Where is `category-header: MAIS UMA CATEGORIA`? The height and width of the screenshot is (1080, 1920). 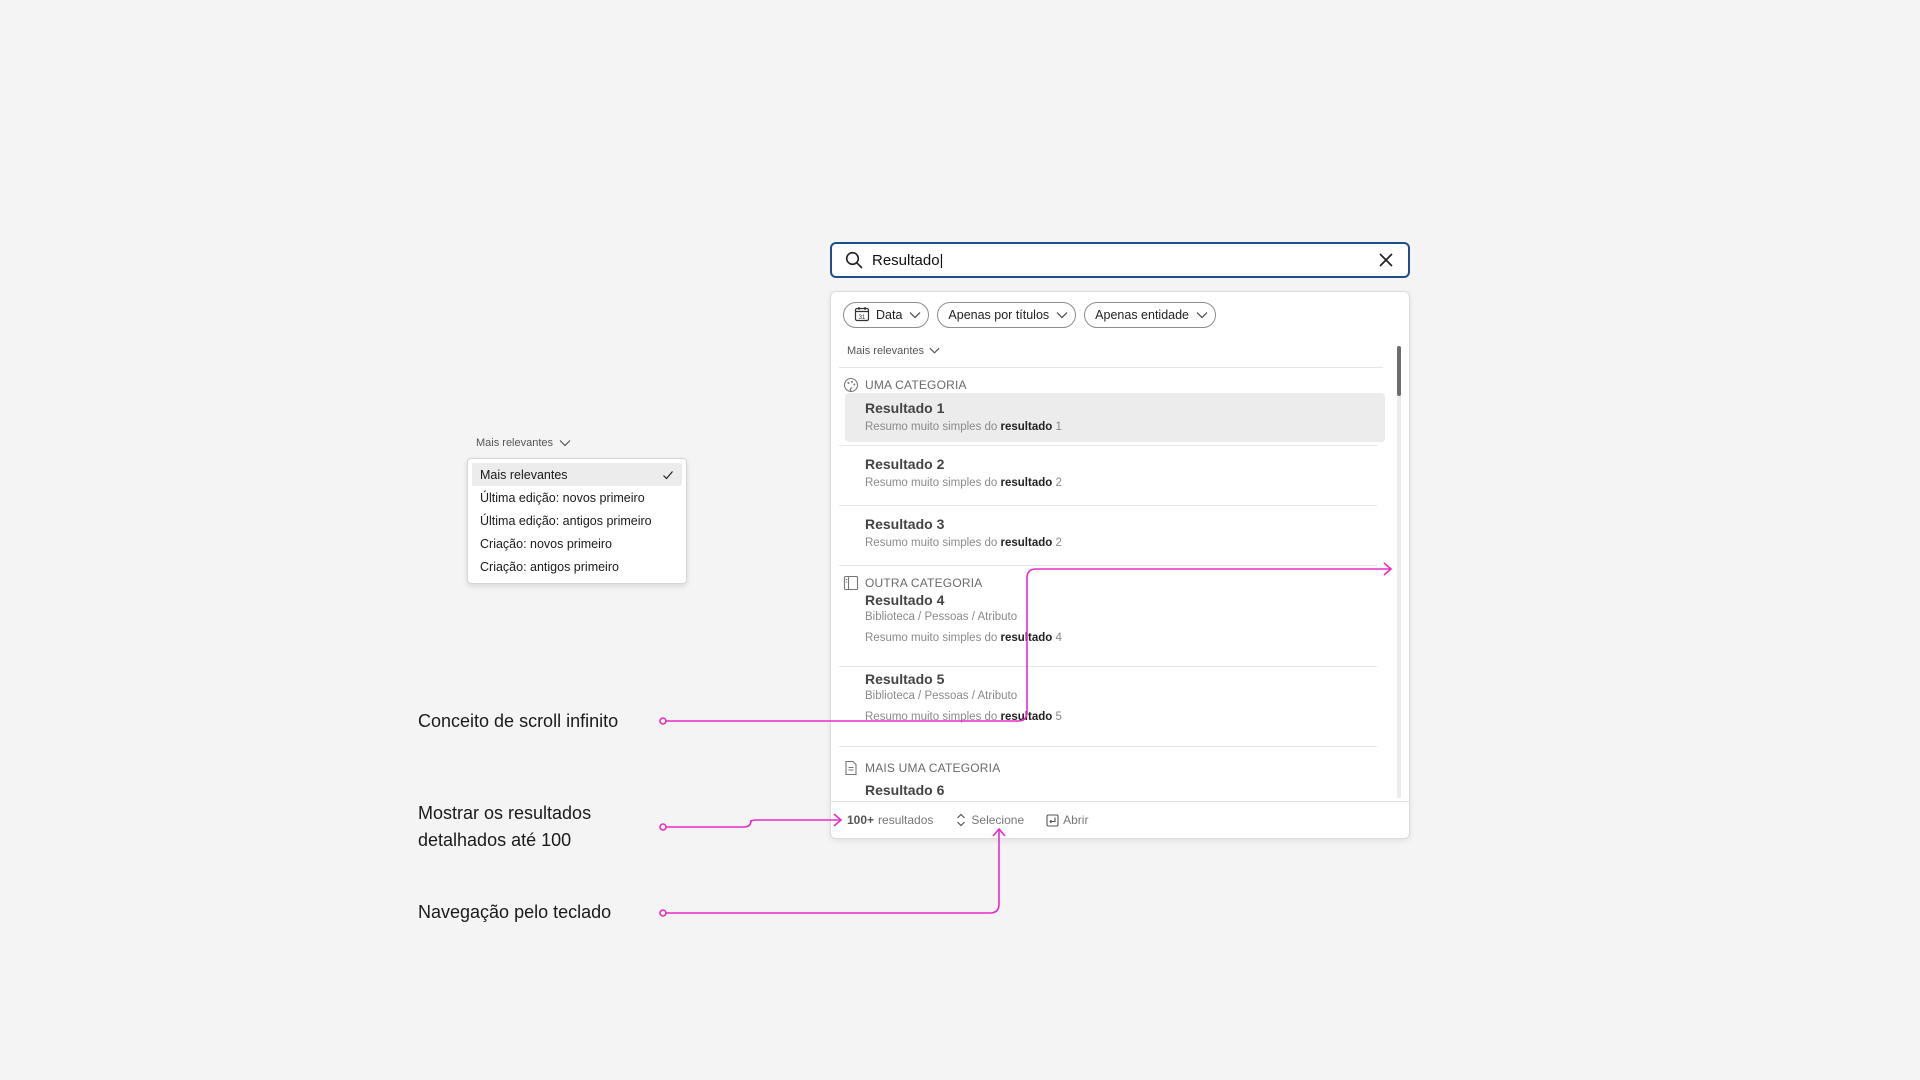
category-header: MAIS UMA CATEGORIA is located at coordinates (921, 768).